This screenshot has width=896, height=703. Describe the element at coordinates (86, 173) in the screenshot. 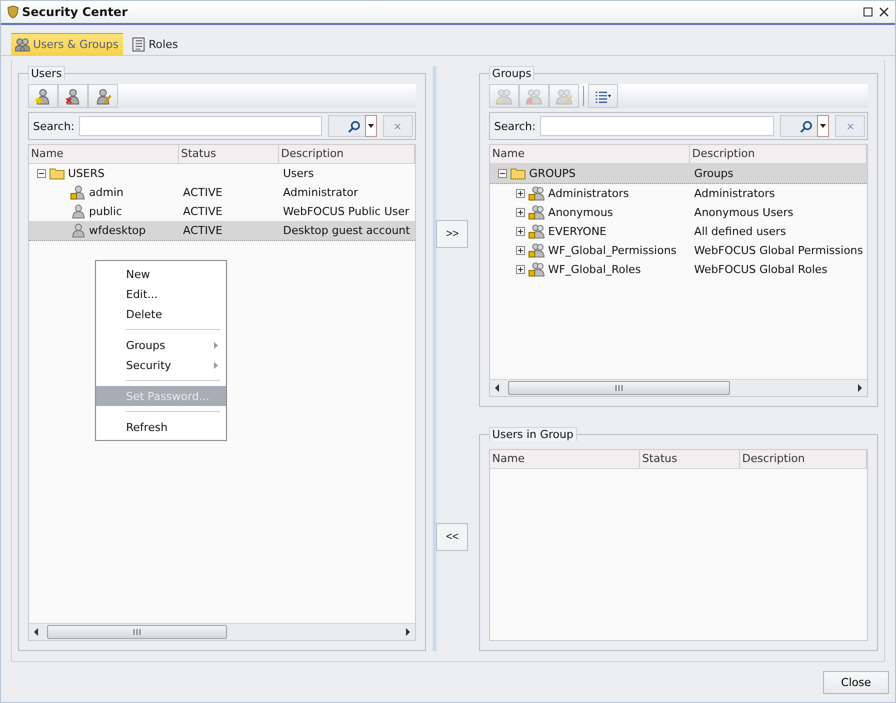

I see `tree-item: USERS` at that location.